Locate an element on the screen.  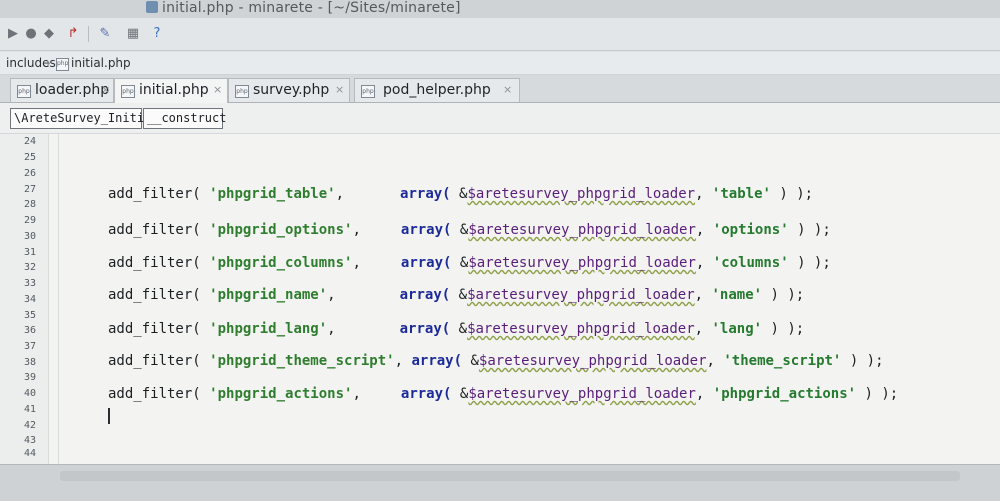
stop-icon: ◆ is located at coordinates (49, 33).